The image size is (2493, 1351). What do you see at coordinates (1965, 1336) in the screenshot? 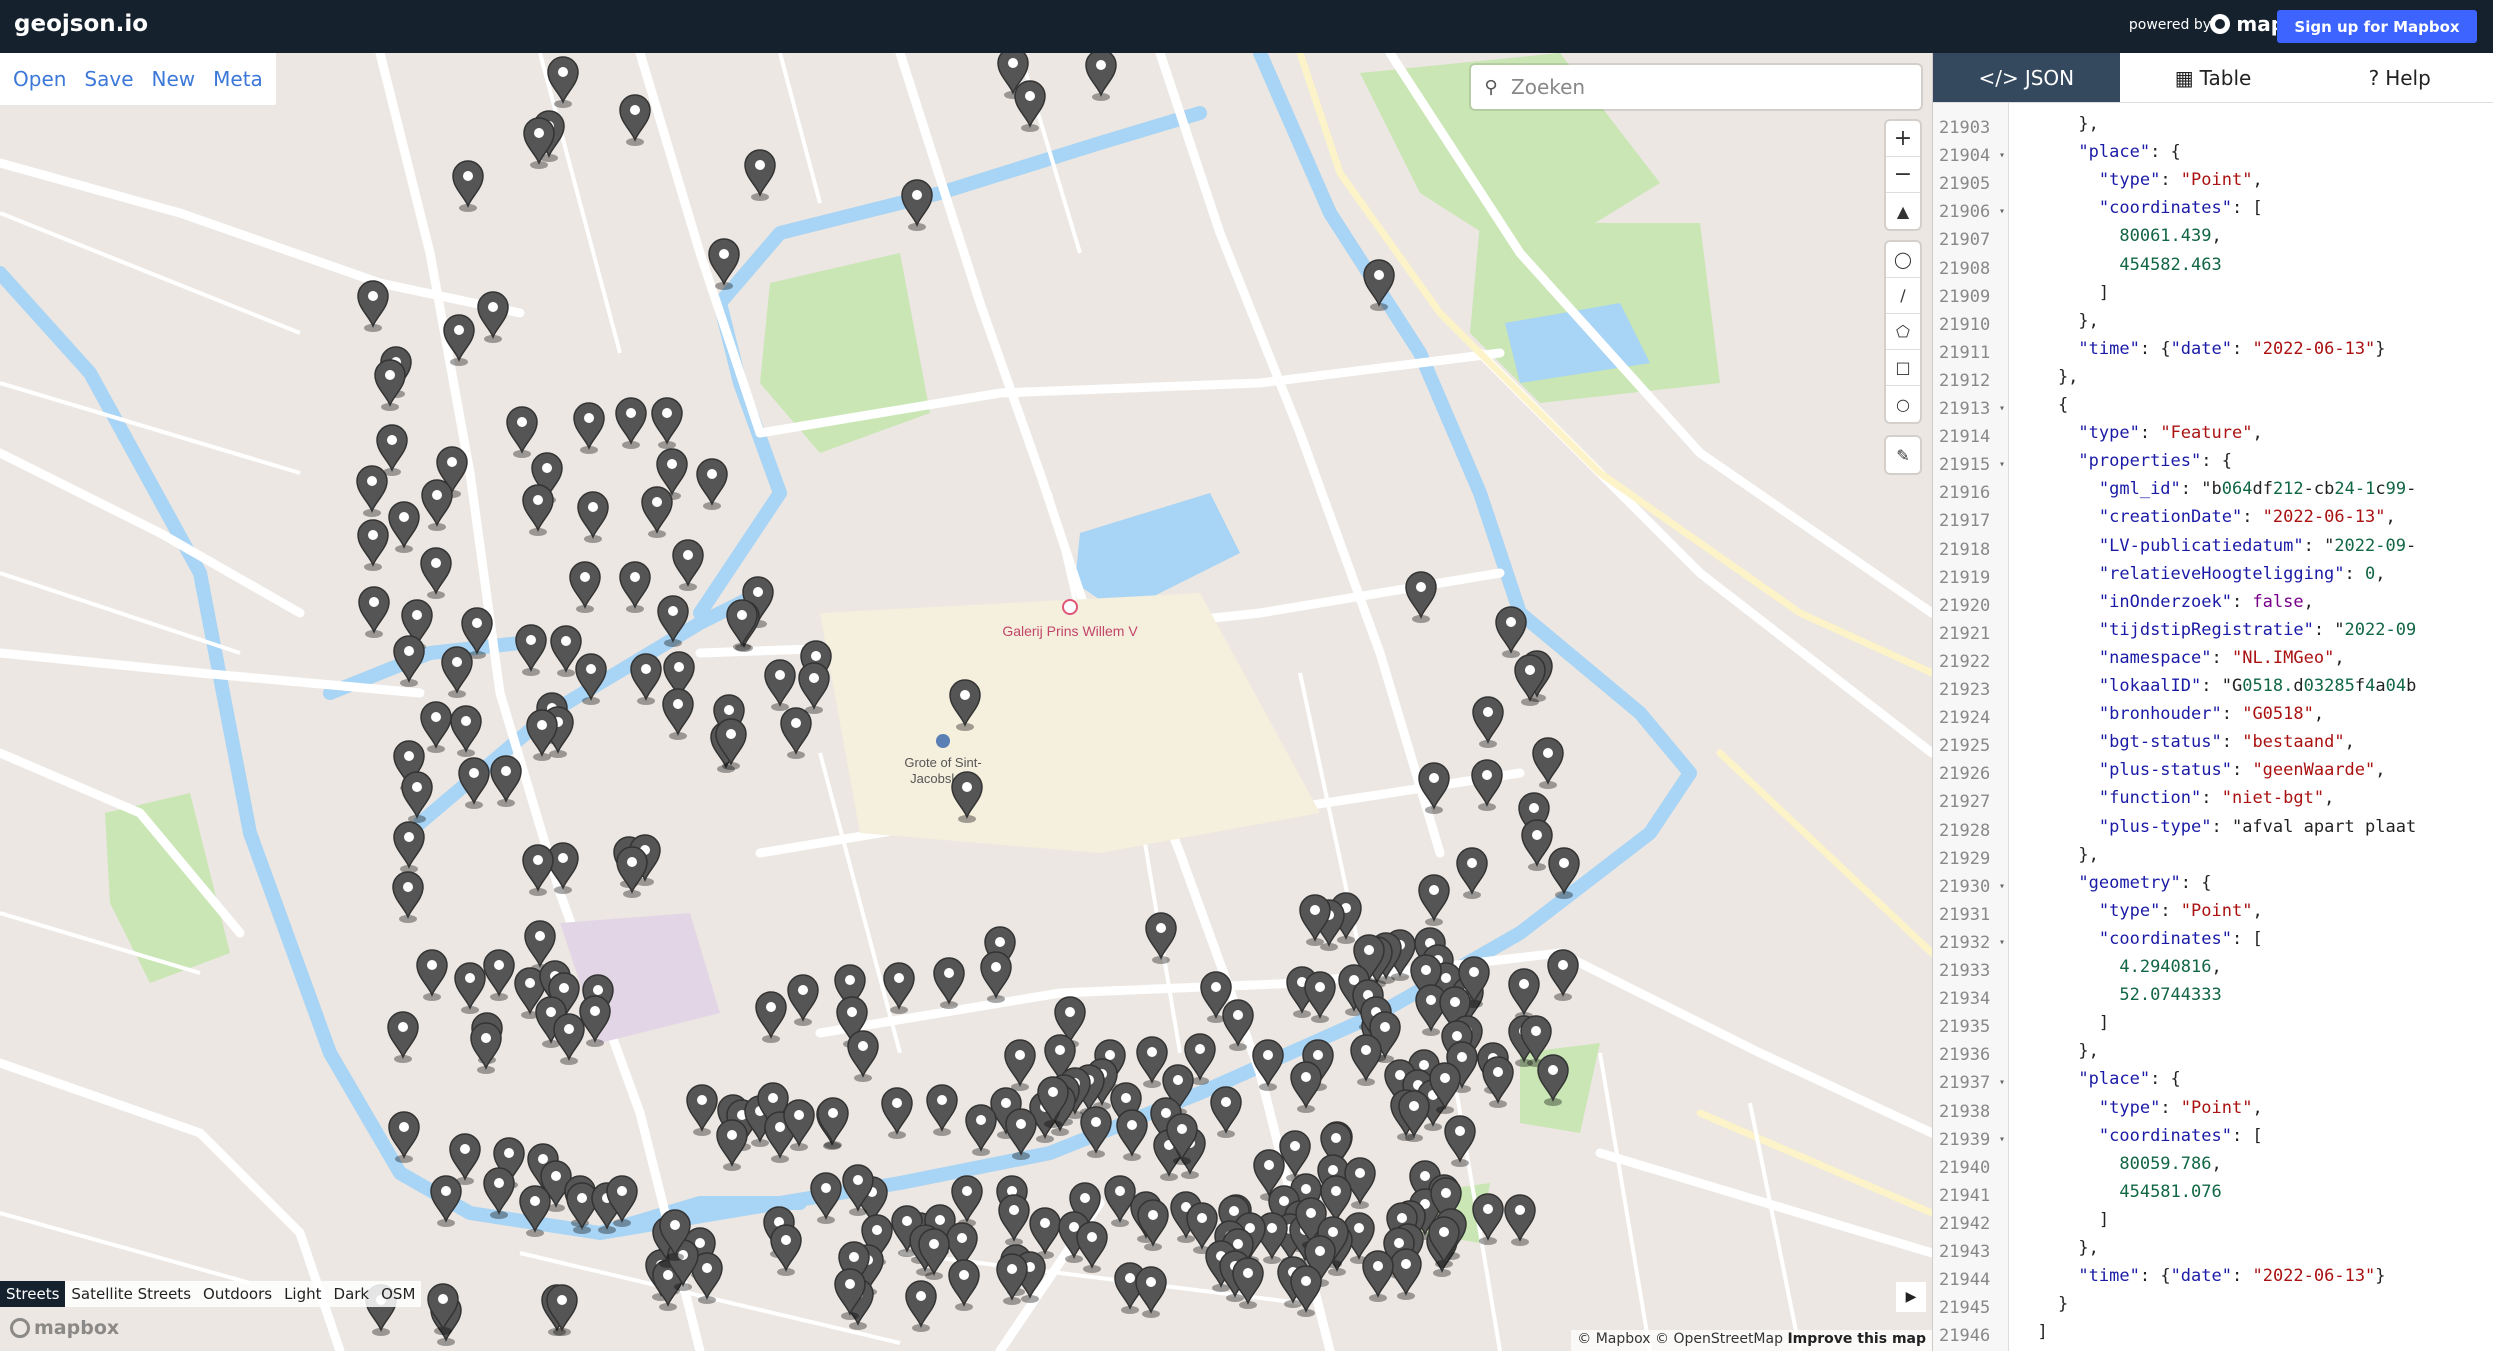
I see `line-number-text: 21946` at bounding box center [1965, 1336].